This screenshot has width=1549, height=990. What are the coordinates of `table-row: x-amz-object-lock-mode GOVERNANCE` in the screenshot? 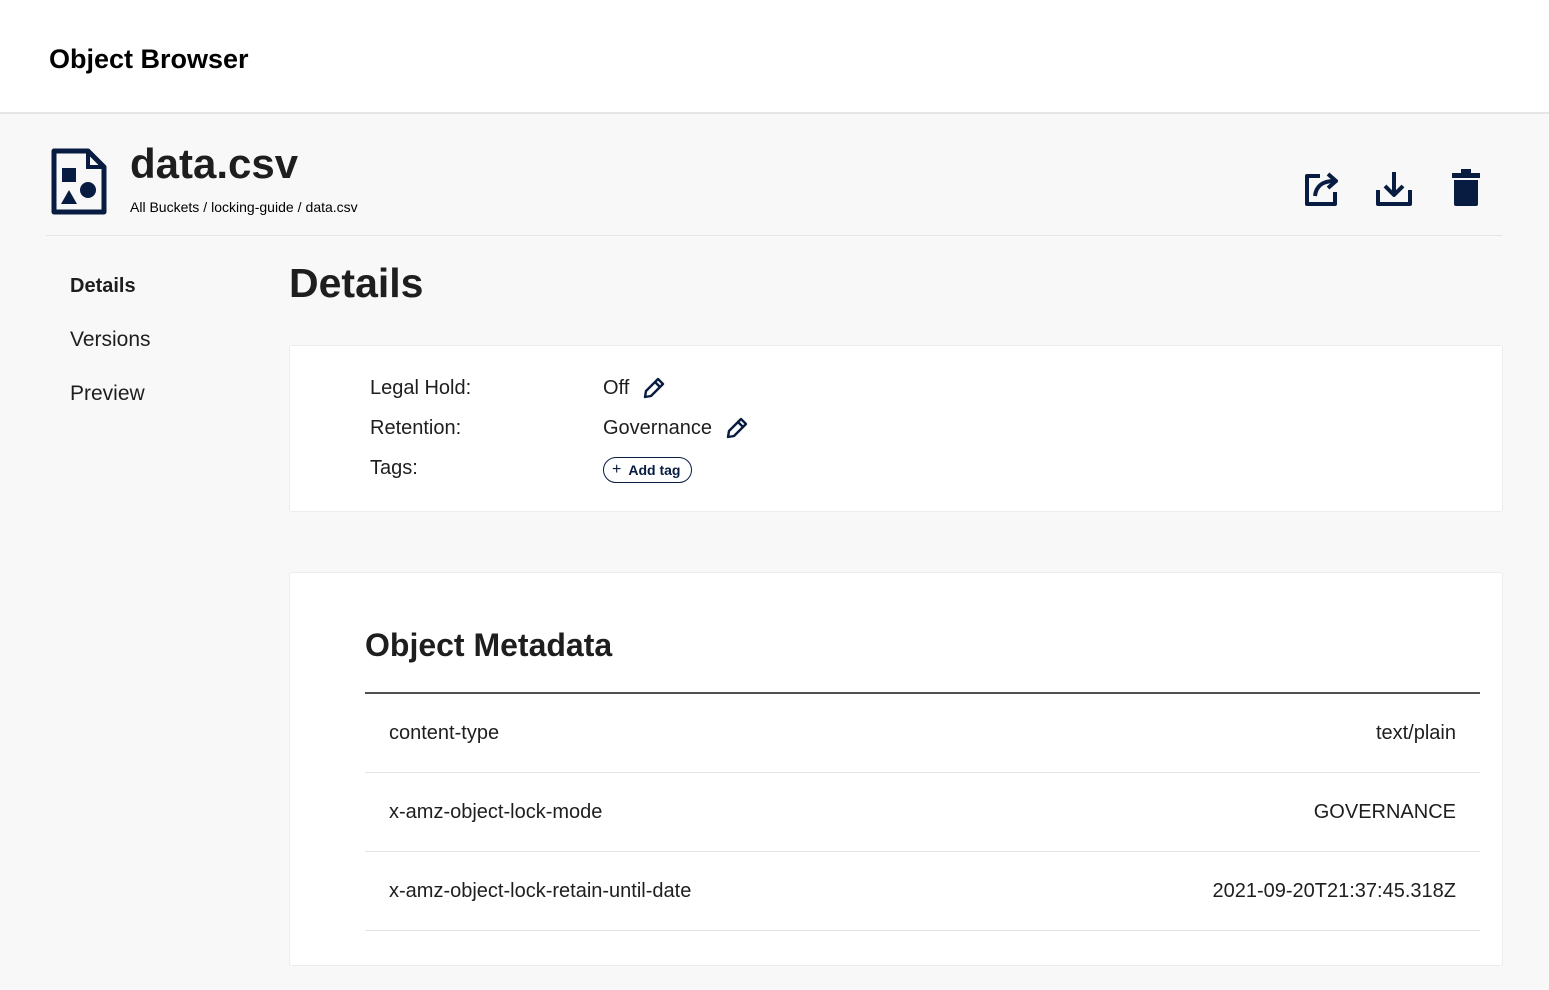 It's located at (922, 812).